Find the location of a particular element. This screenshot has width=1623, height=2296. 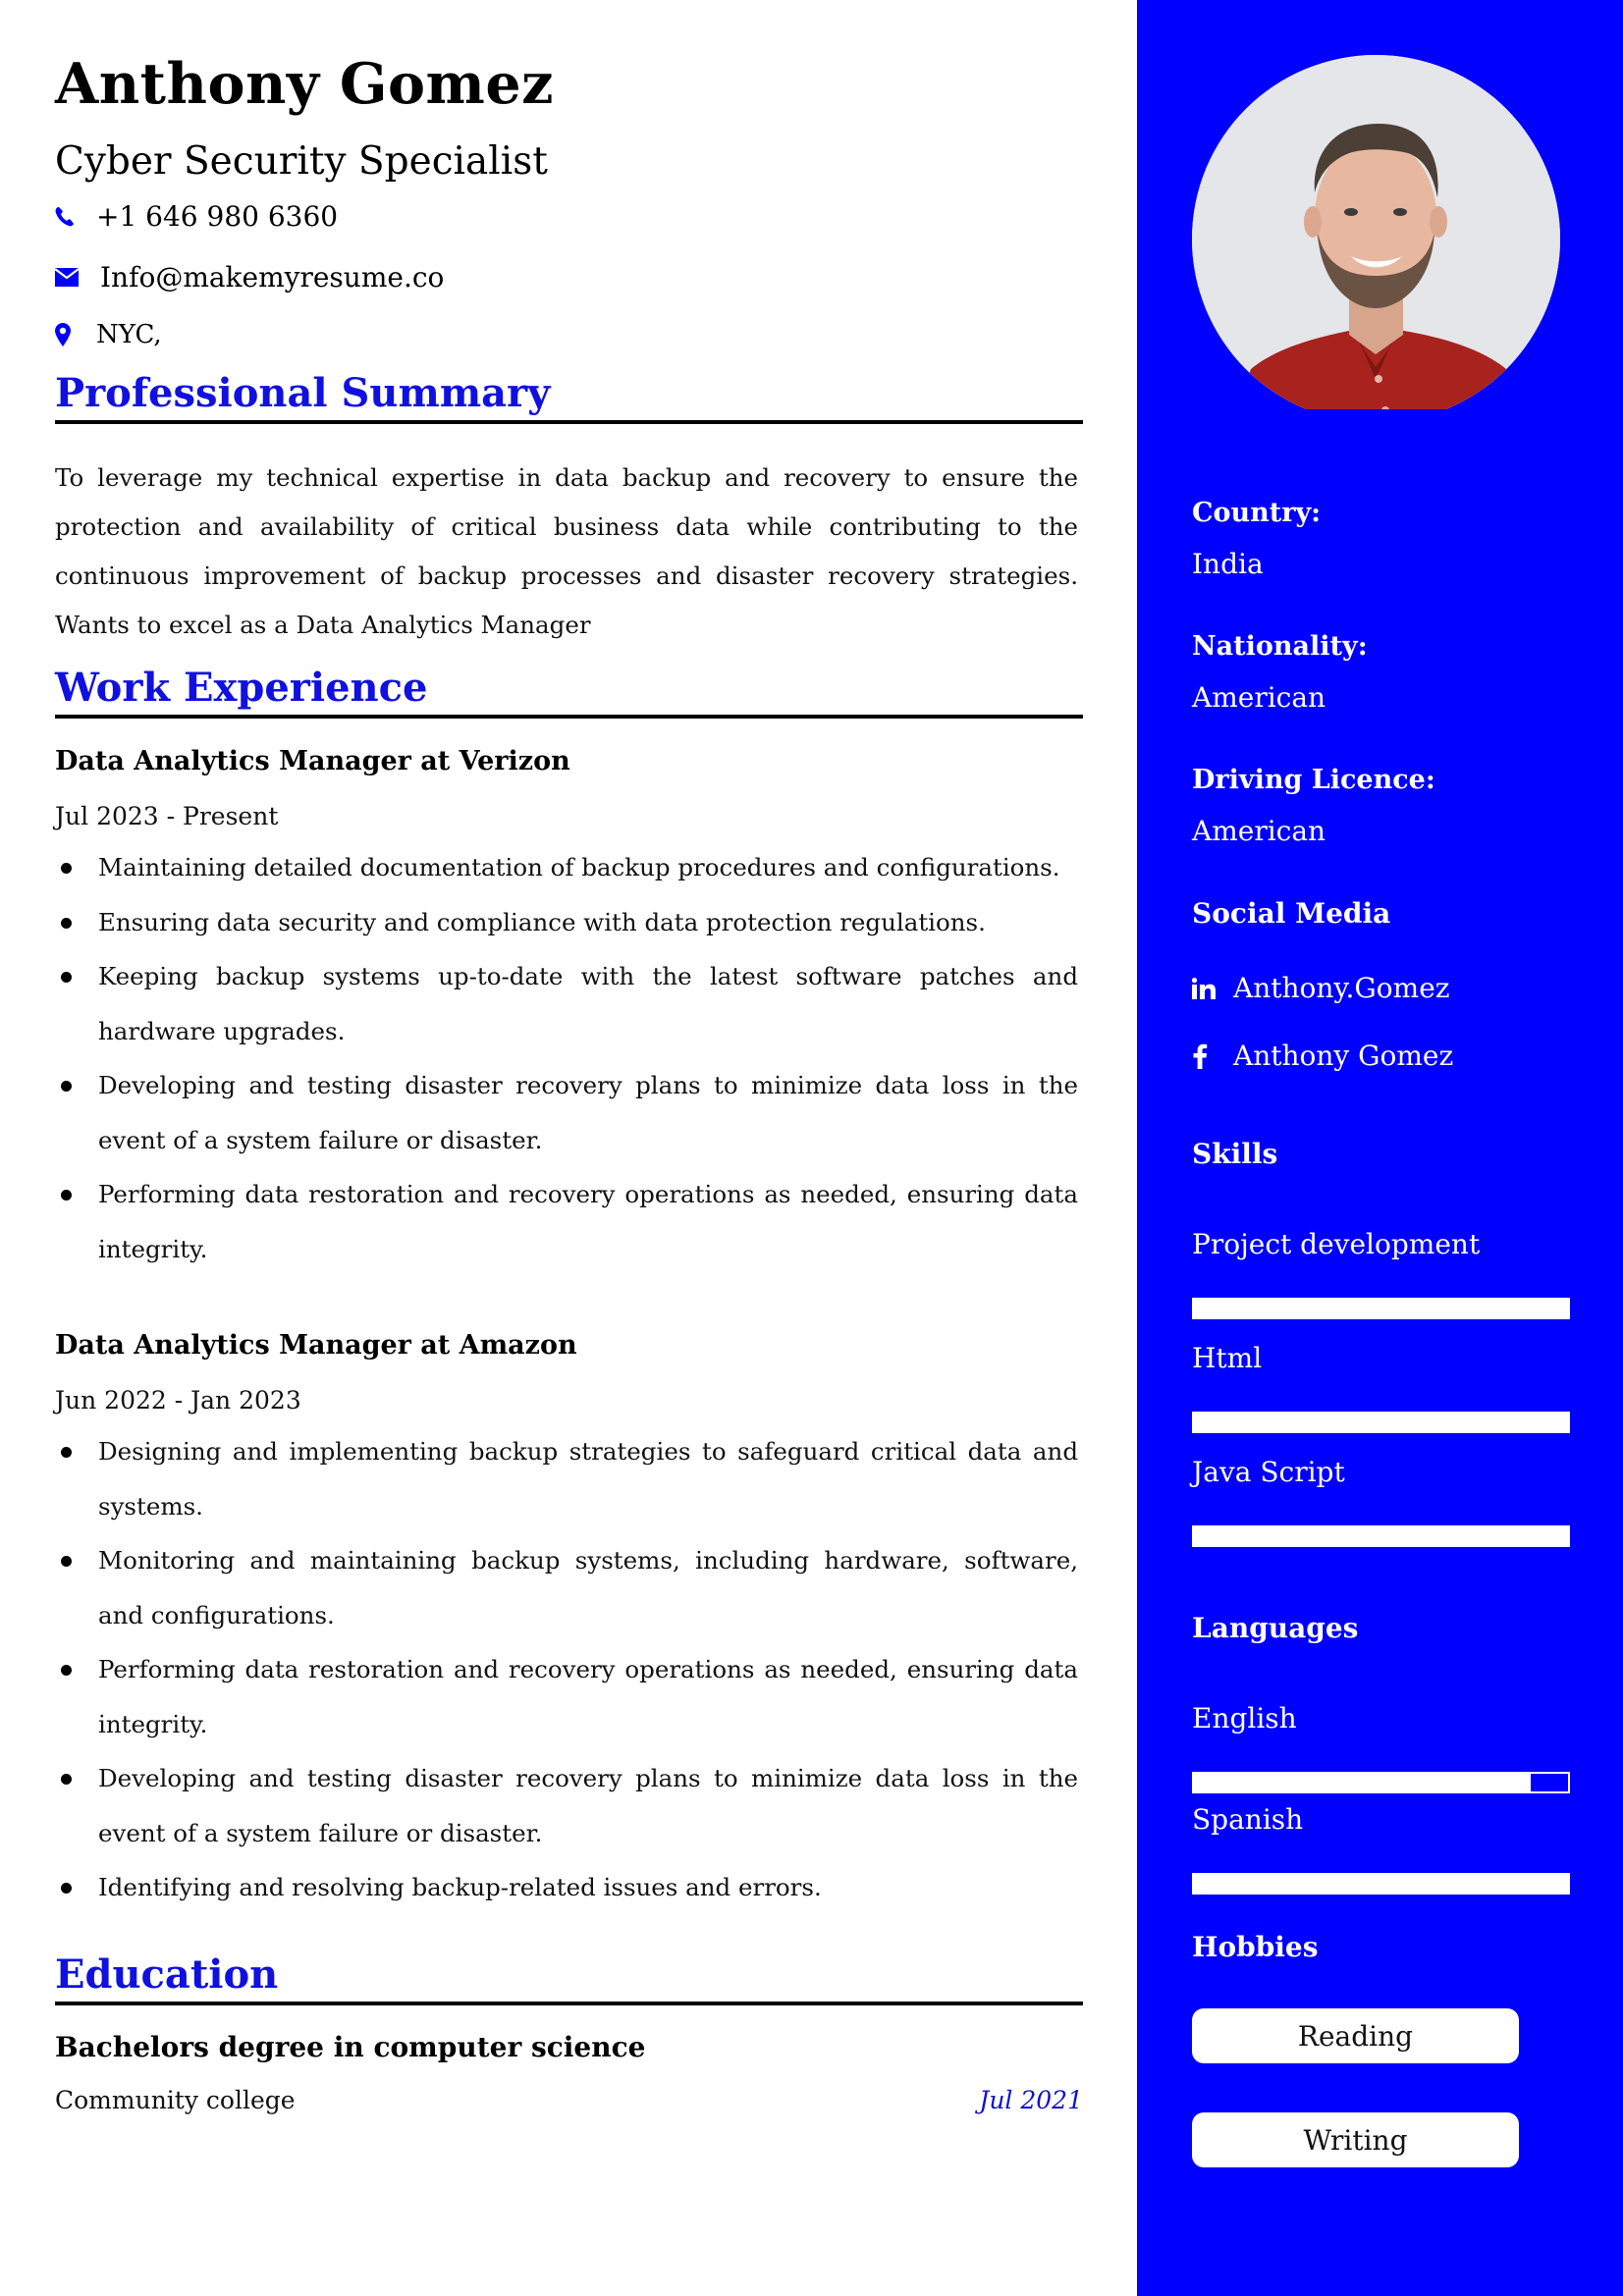

location-text: NYC, is located at coordinates (129, 334).